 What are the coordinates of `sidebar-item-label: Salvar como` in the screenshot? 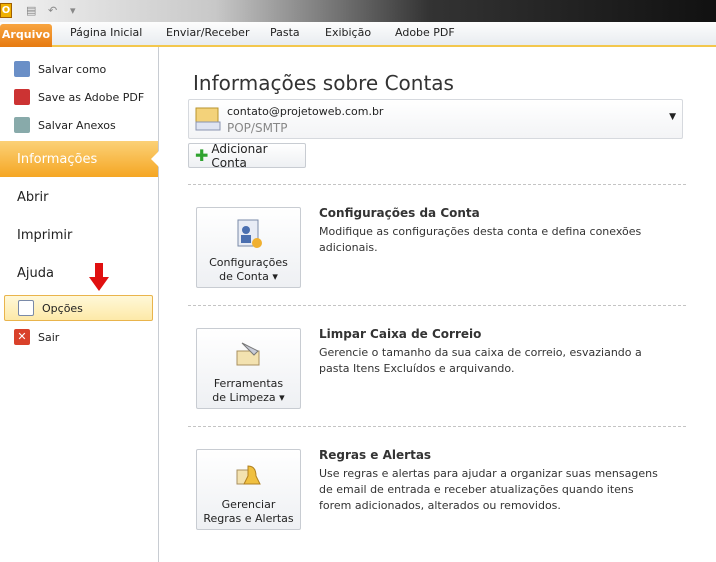 It's located at (72, 69).